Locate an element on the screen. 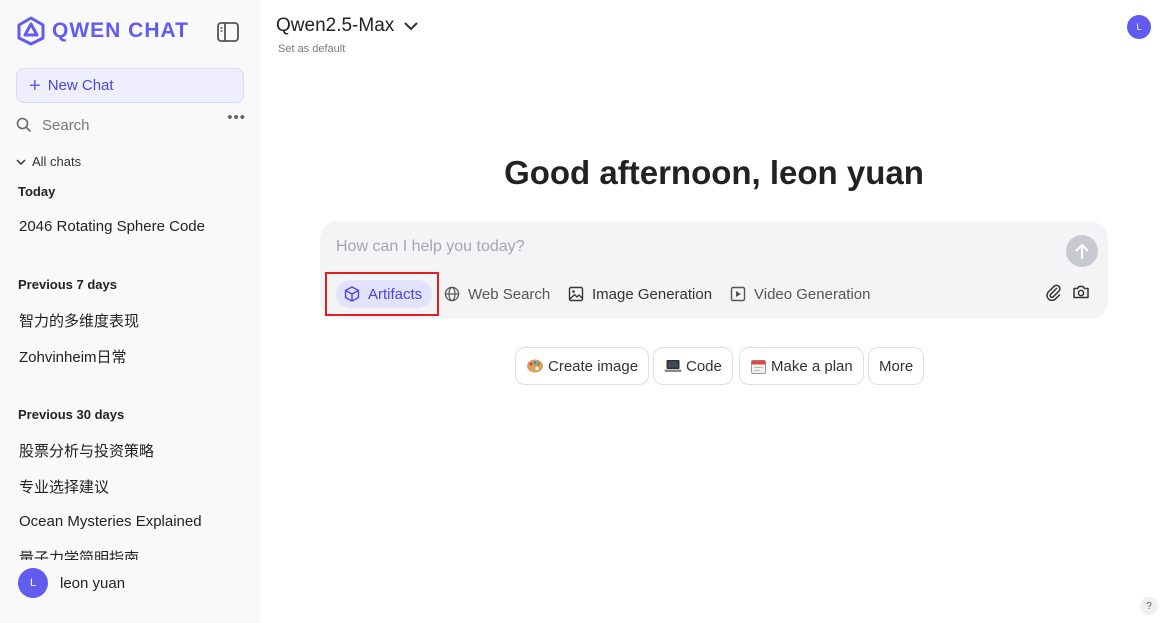 Image resolution: width=1167 pixels, height=623 pixels. web-search-toggle: Web Search is located at coordinates (497, 294).